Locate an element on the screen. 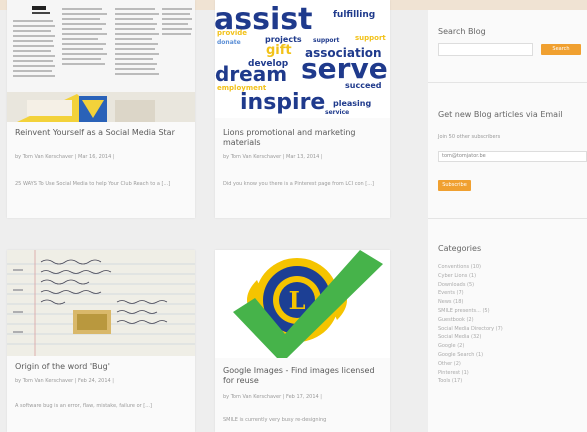 The height and width of the screenshot is (432, 587). category-link: News (18) is located at coordinates (470, 302).